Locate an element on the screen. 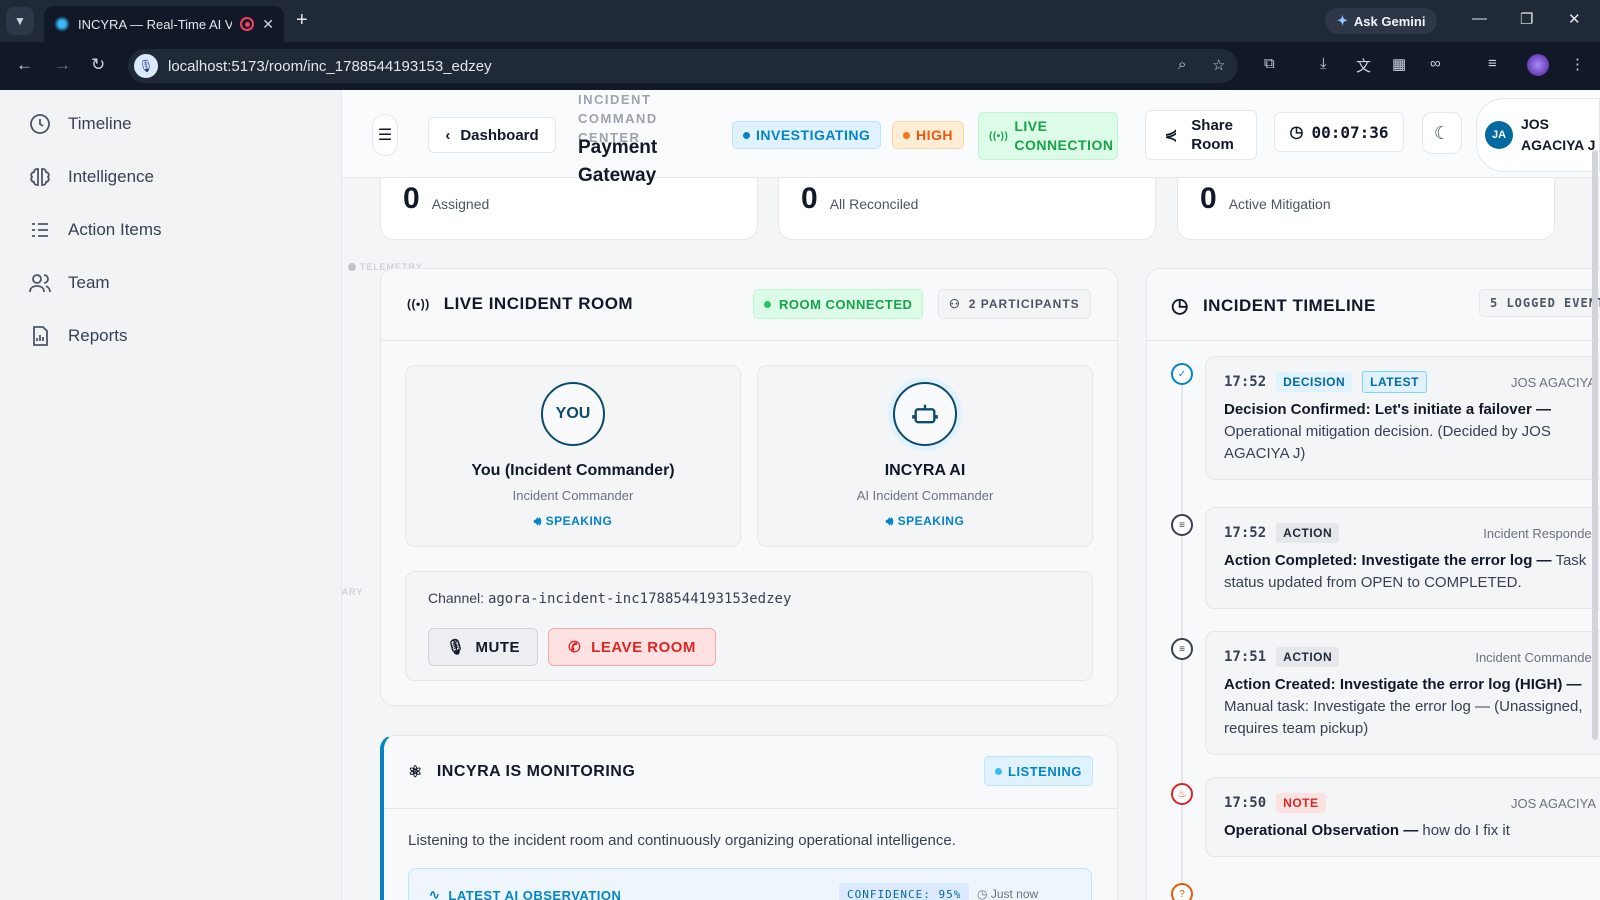 The image size is (1600, 900). timeline-title-text: INCIDENT TIMELINE is located at coordinates (1289, 305).